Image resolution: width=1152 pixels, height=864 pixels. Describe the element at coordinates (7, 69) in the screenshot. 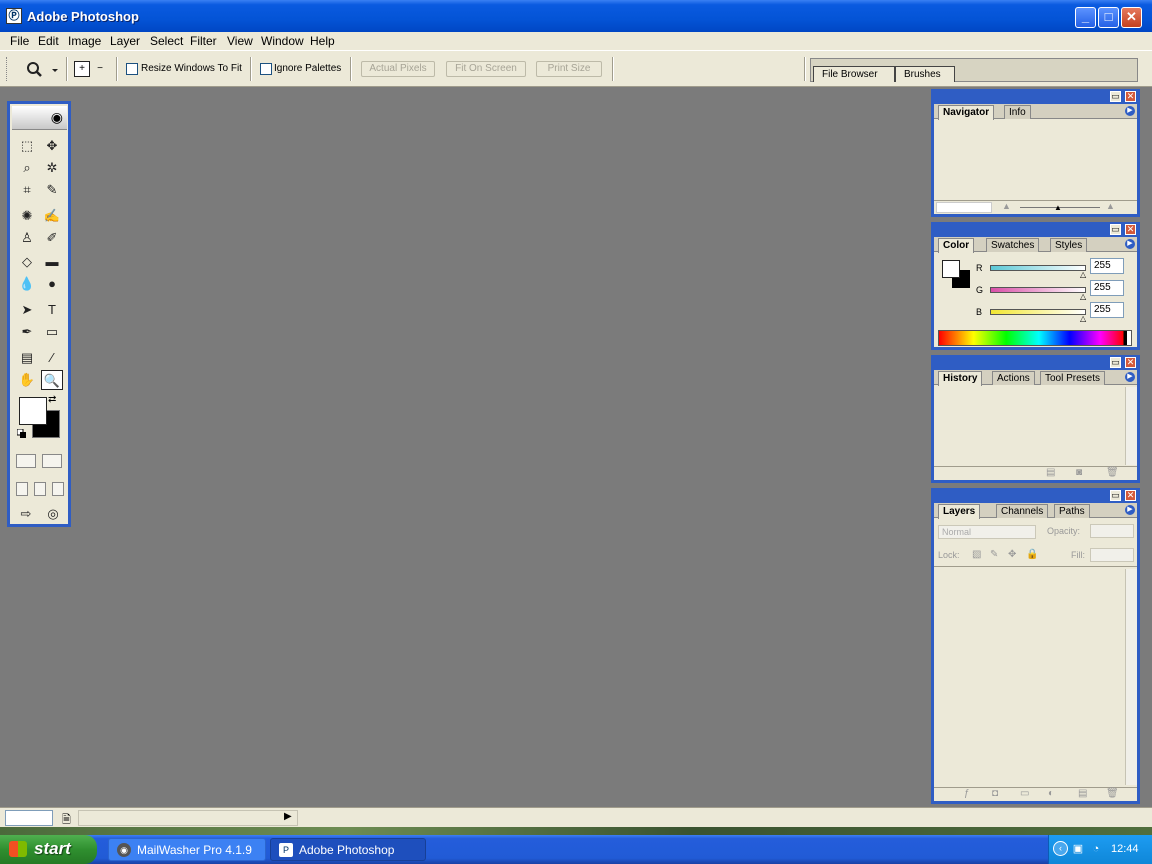

I see `options-bar-grip` at that location.